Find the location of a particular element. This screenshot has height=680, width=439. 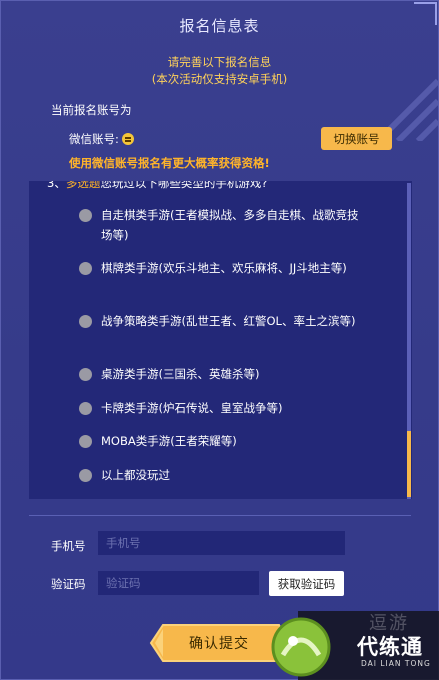

option-item: 自走棋类手游(王者模拟战、多多自走棋、战歌竞技场等) is located at coordinates (224, 226).